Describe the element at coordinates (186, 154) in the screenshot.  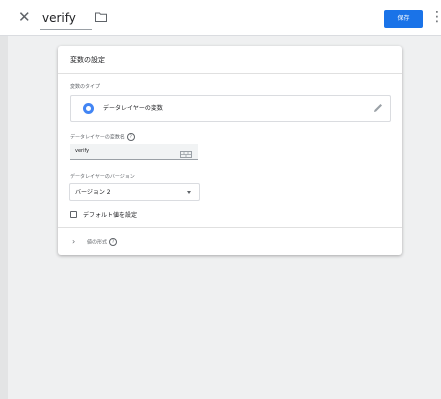
I see `variable-picker-icon` at that location.